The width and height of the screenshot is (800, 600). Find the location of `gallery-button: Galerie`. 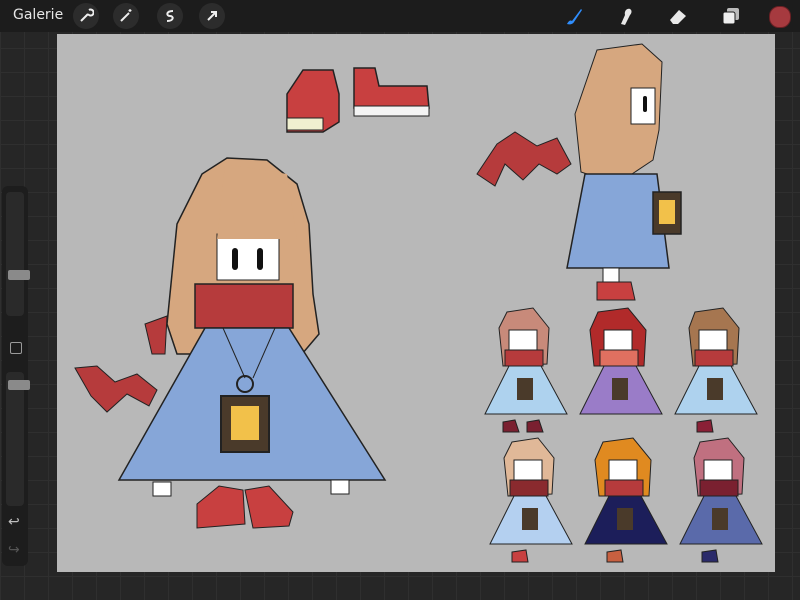

gallery-button: Galerie is located at coordinates (38, 15).